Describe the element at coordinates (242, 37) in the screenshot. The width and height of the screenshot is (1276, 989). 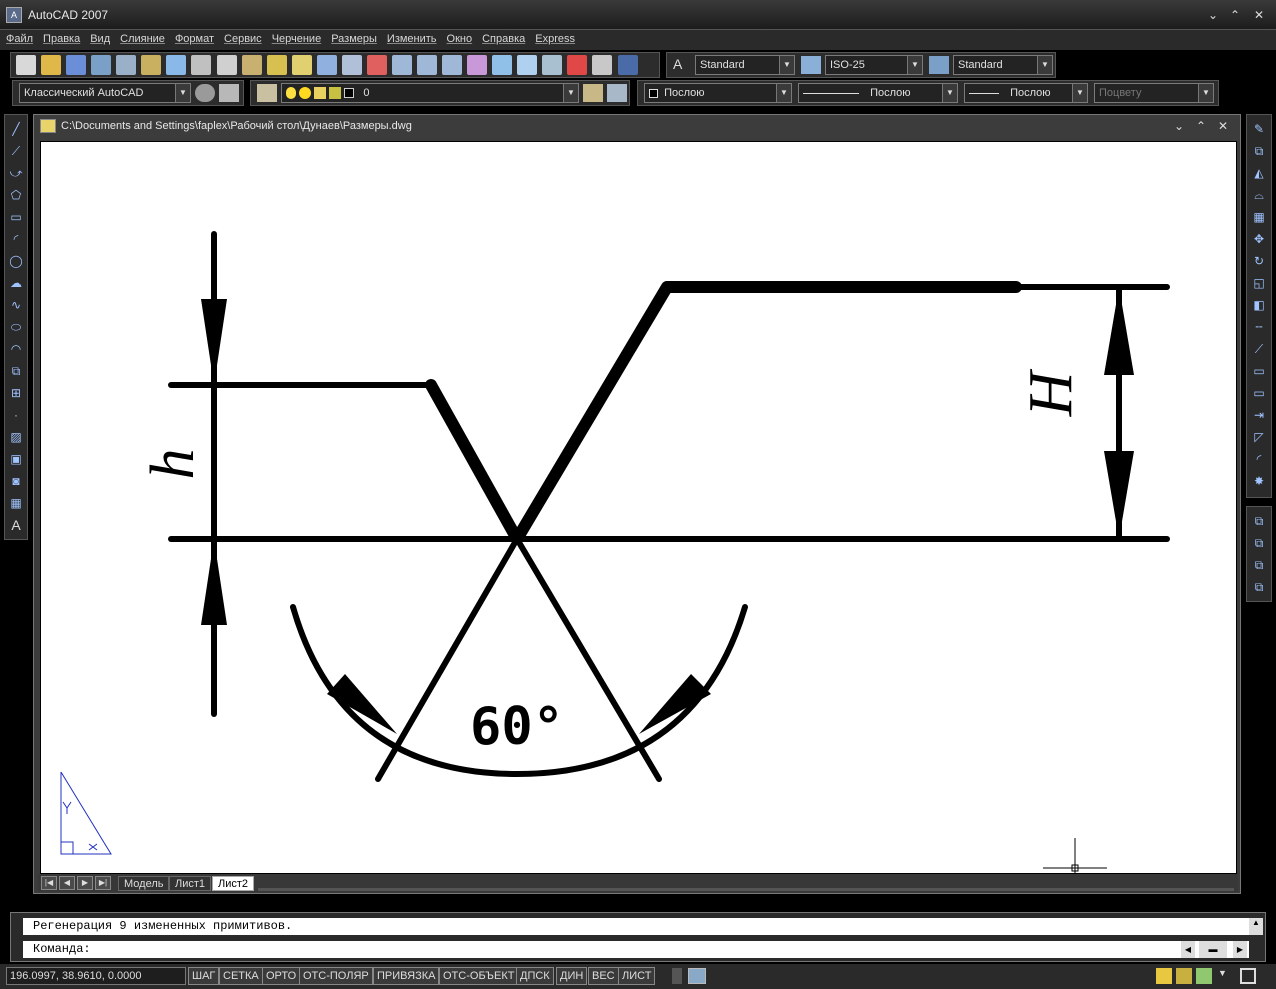
I see `menu-tools: Сервис` at that location.